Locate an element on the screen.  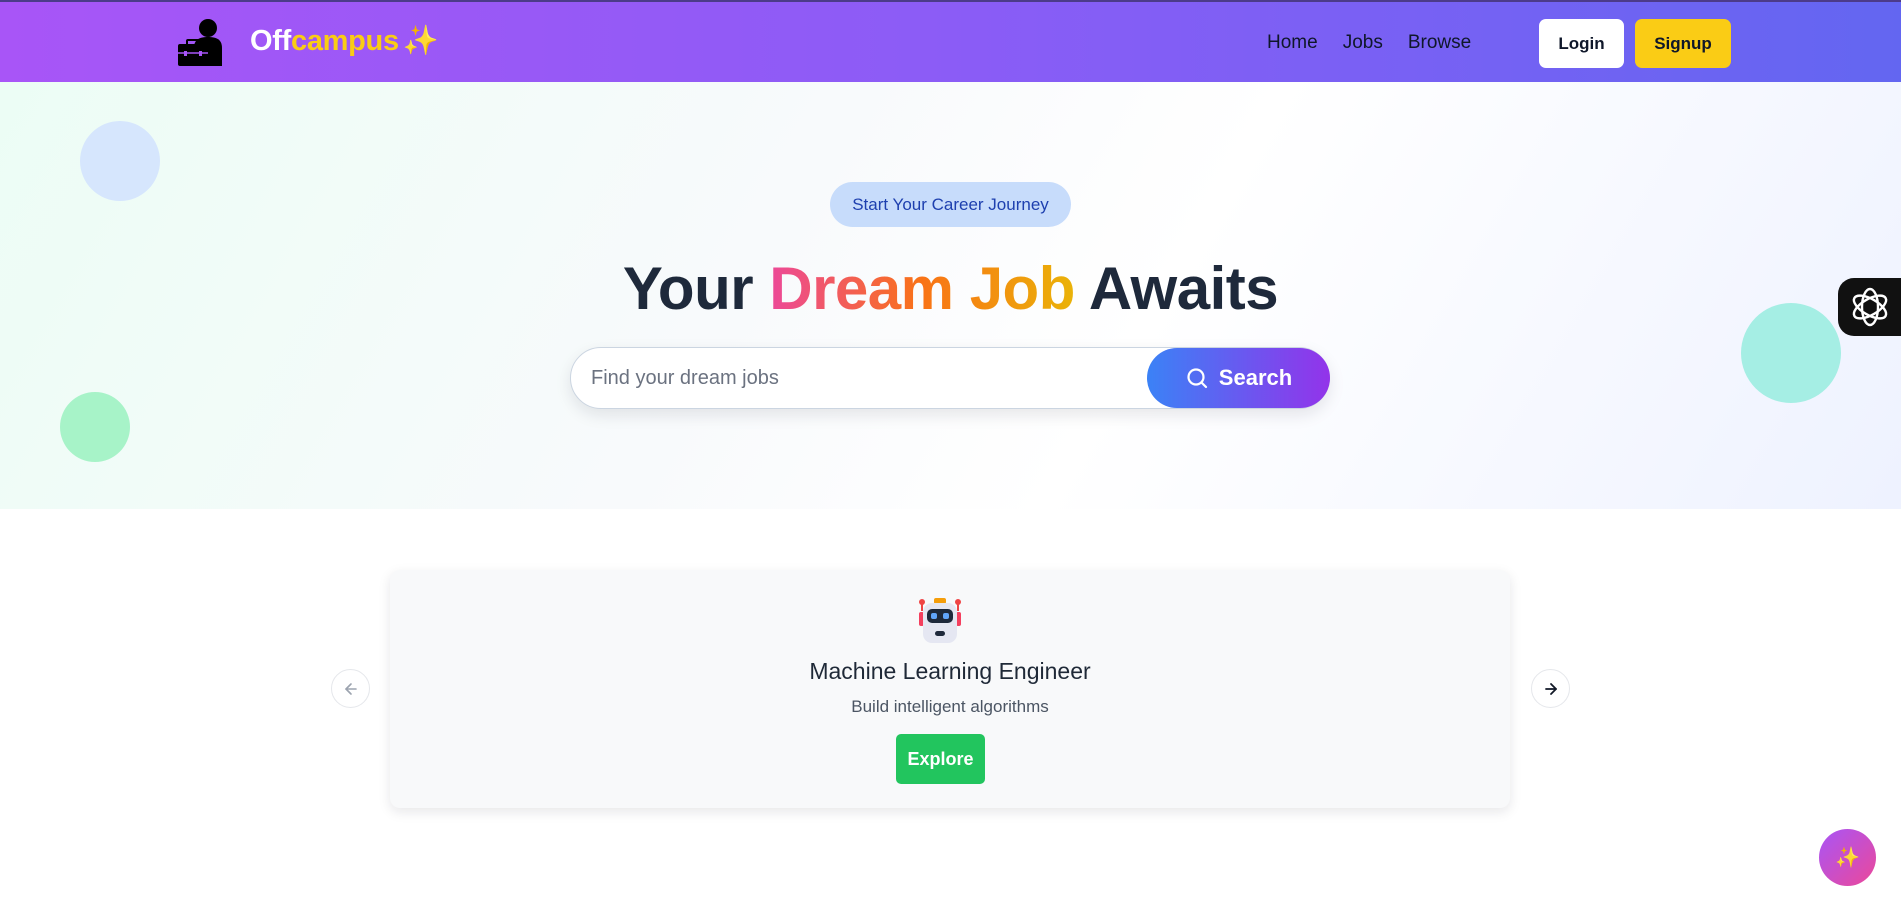
brand-part-campus: campus is located at coordinates (344, 41).